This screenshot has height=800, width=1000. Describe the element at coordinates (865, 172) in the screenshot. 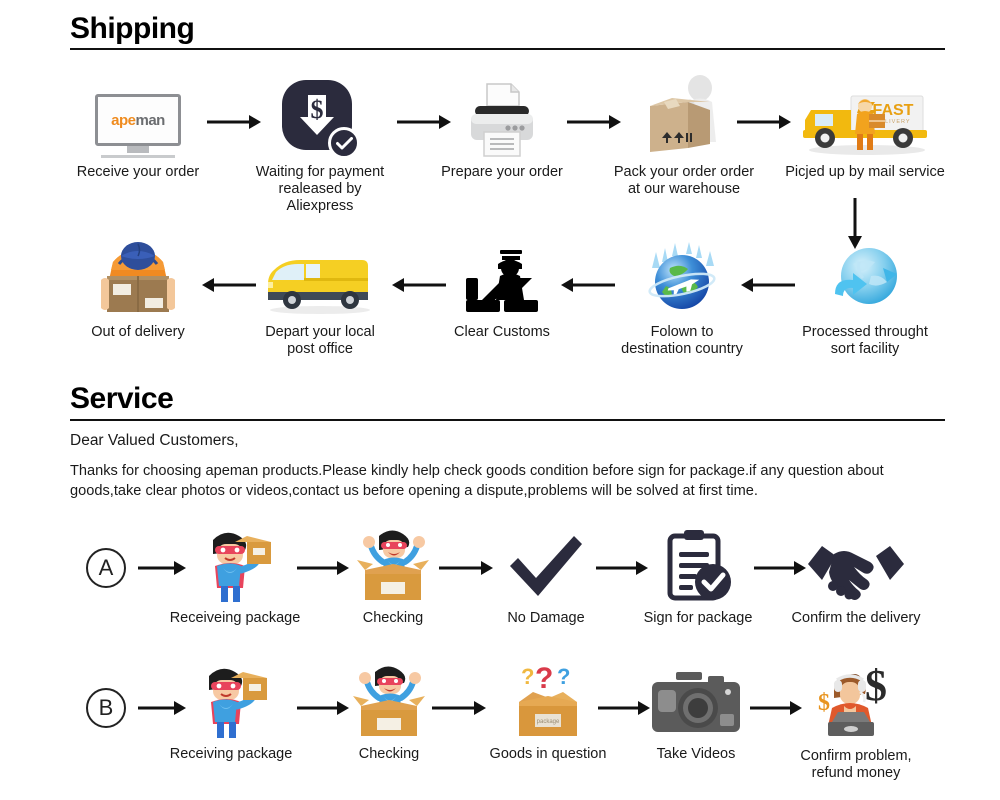

I see `step-label: Picjed up by mail service` at that location.